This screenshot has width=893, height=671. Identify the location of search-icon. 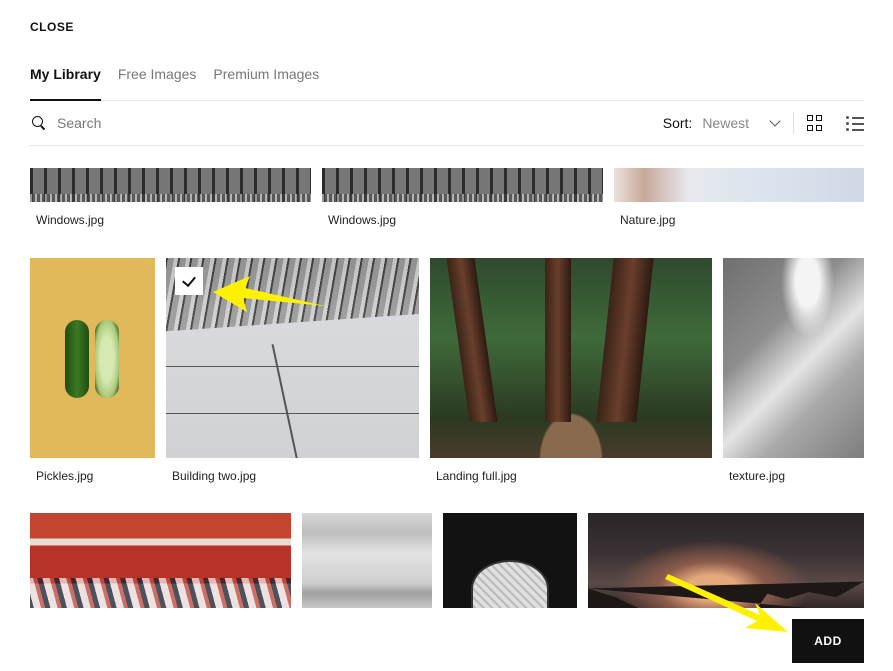
(39, 123).